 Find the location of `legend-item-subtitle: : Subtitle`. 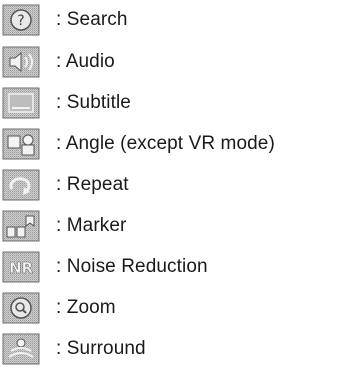

legend-item-subtitle: : Subtitle is located at coordinates (66, 103).